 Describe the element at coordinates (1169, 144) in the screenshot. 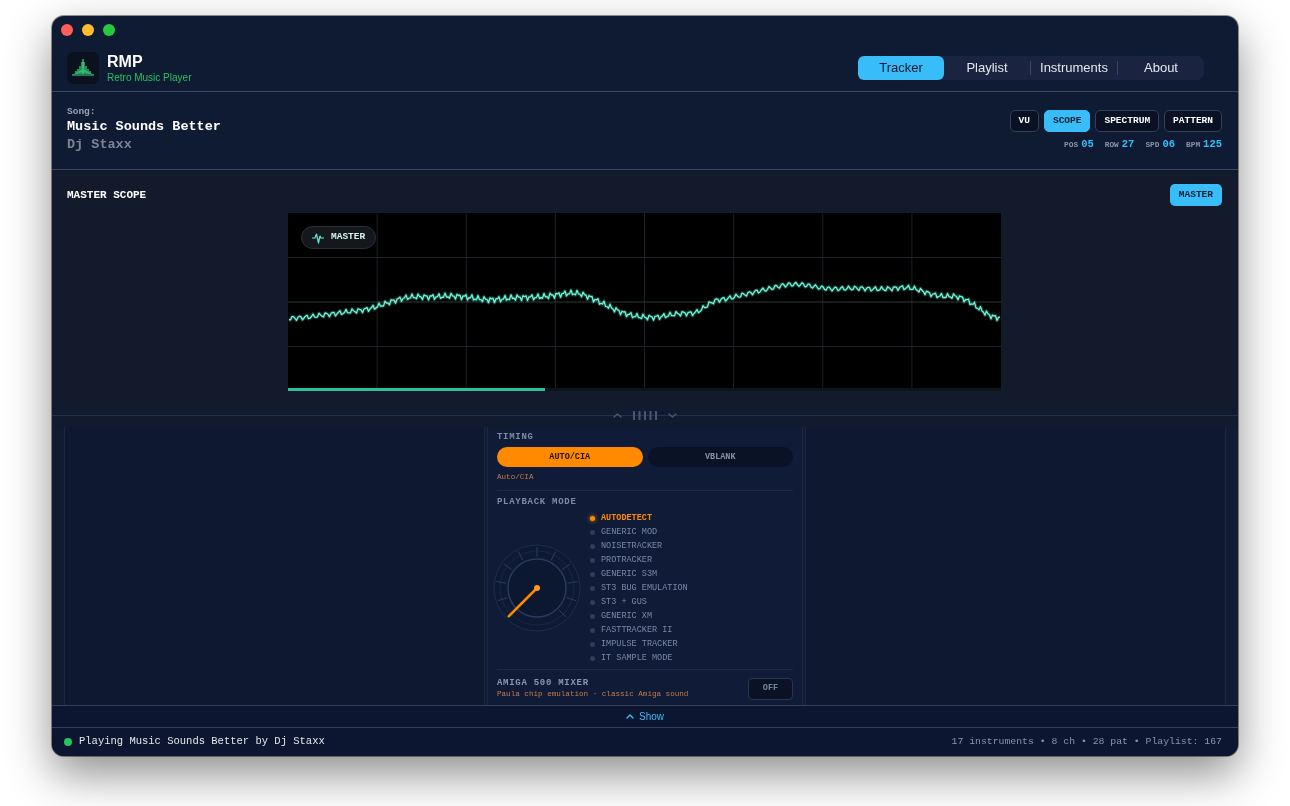

I see `readout-value: 06` at that location.